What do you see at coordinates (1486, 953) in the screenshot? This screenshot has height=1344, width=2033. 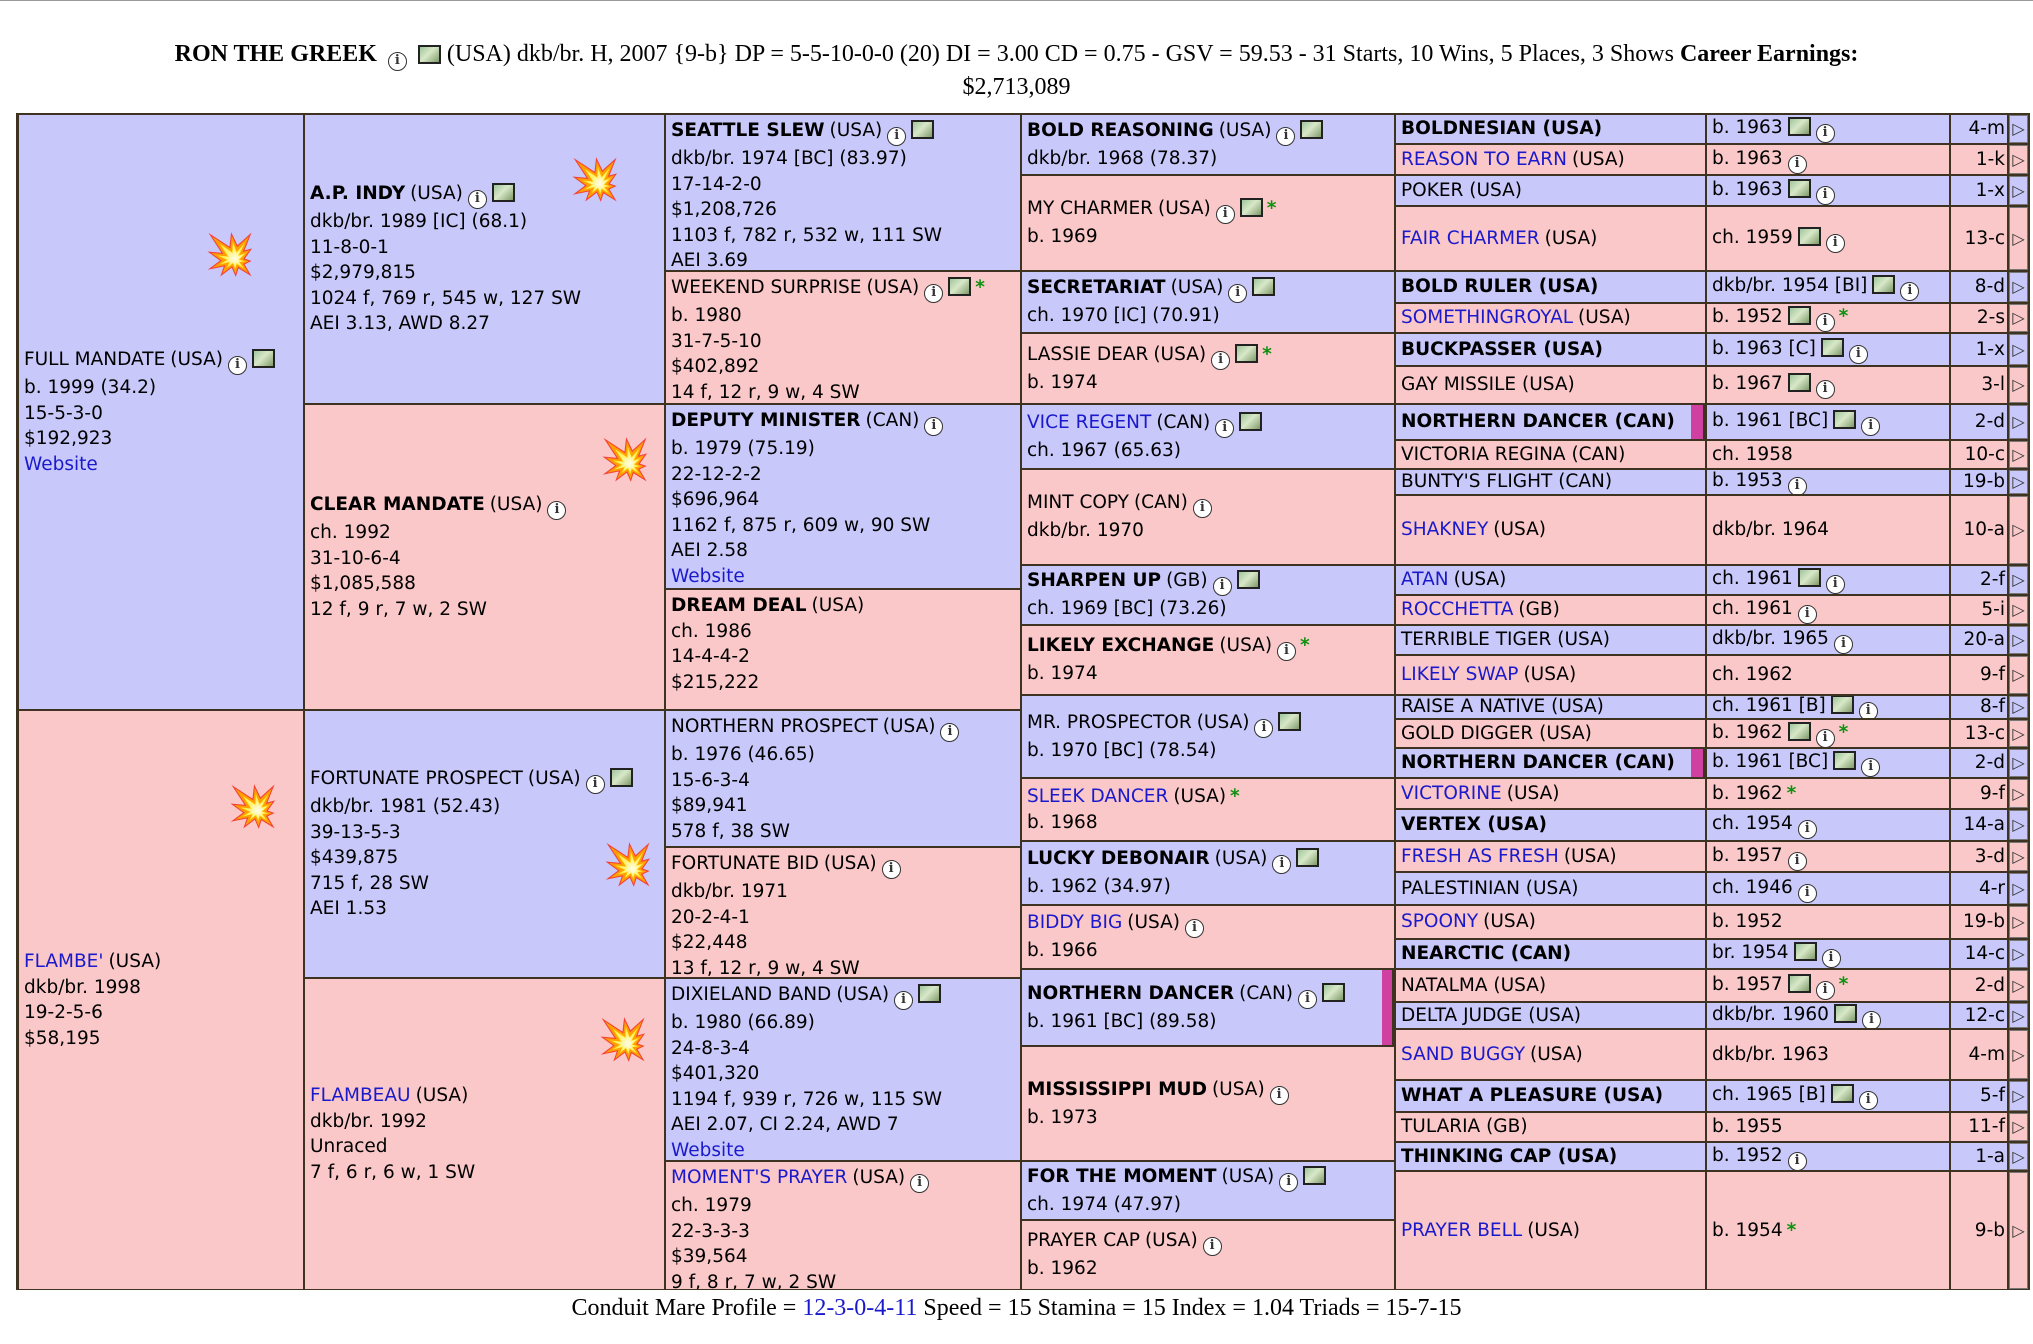 I see `horse-name-link: NEARCTIC (CAN)` at bounding box center [1486, 953].